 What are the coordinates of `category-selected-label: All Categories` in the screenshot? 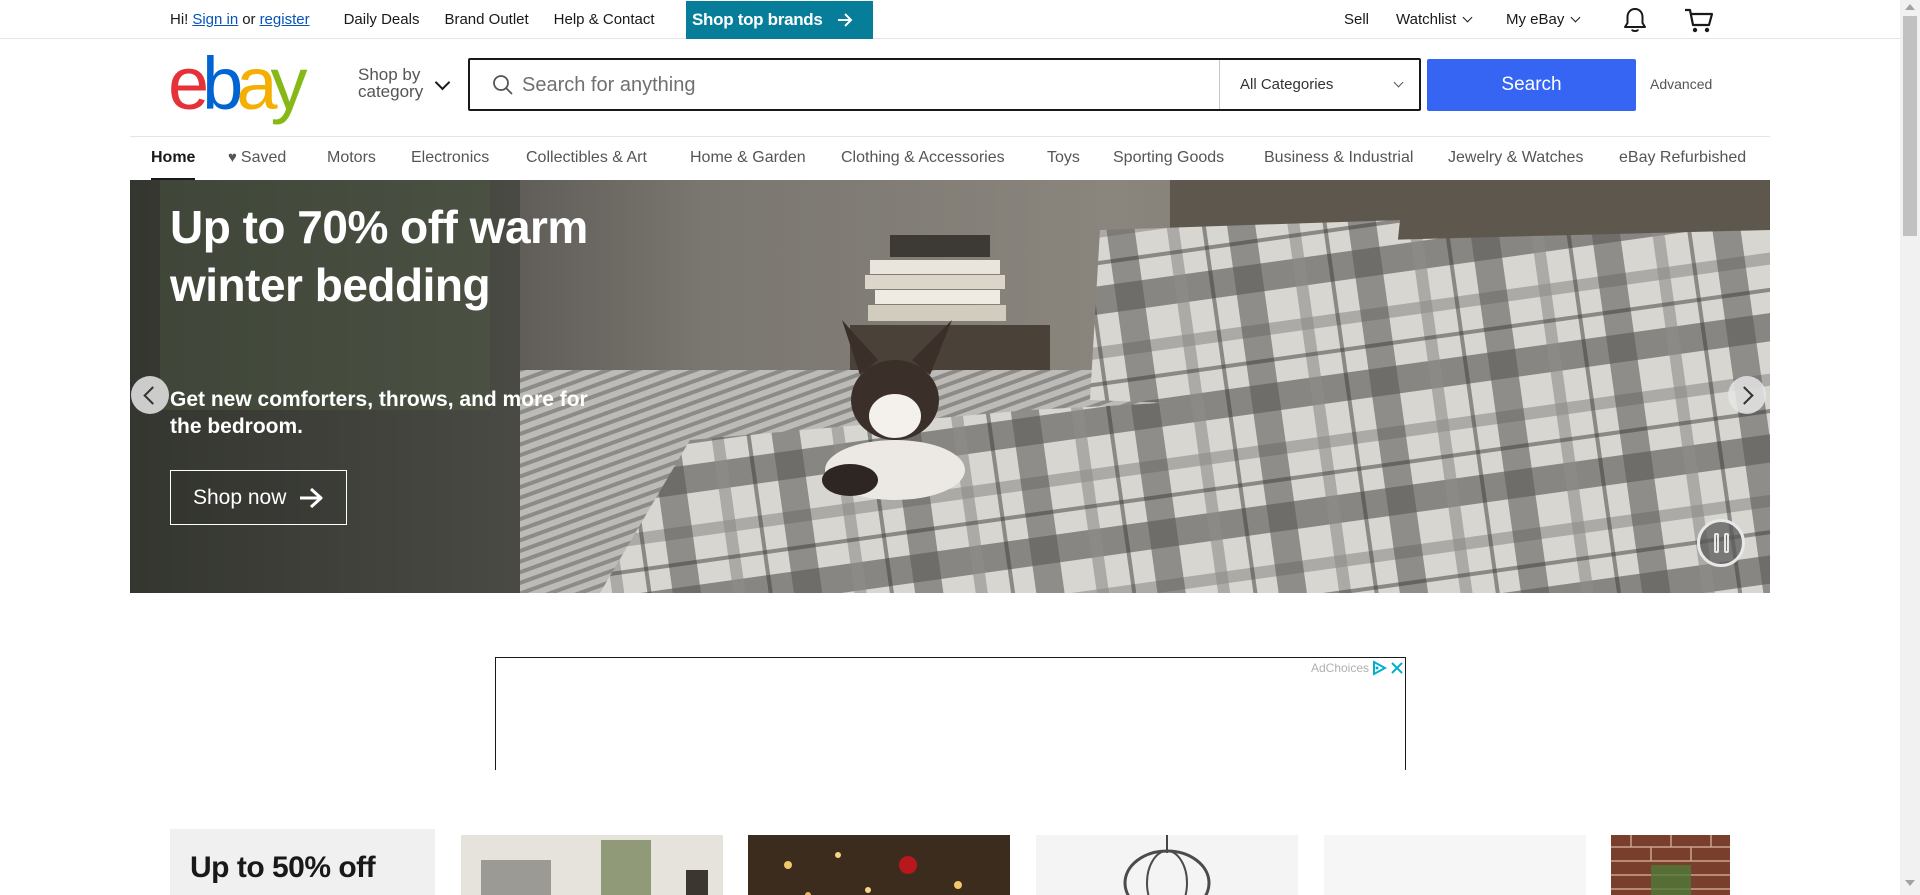 It's located at (1287, 84).